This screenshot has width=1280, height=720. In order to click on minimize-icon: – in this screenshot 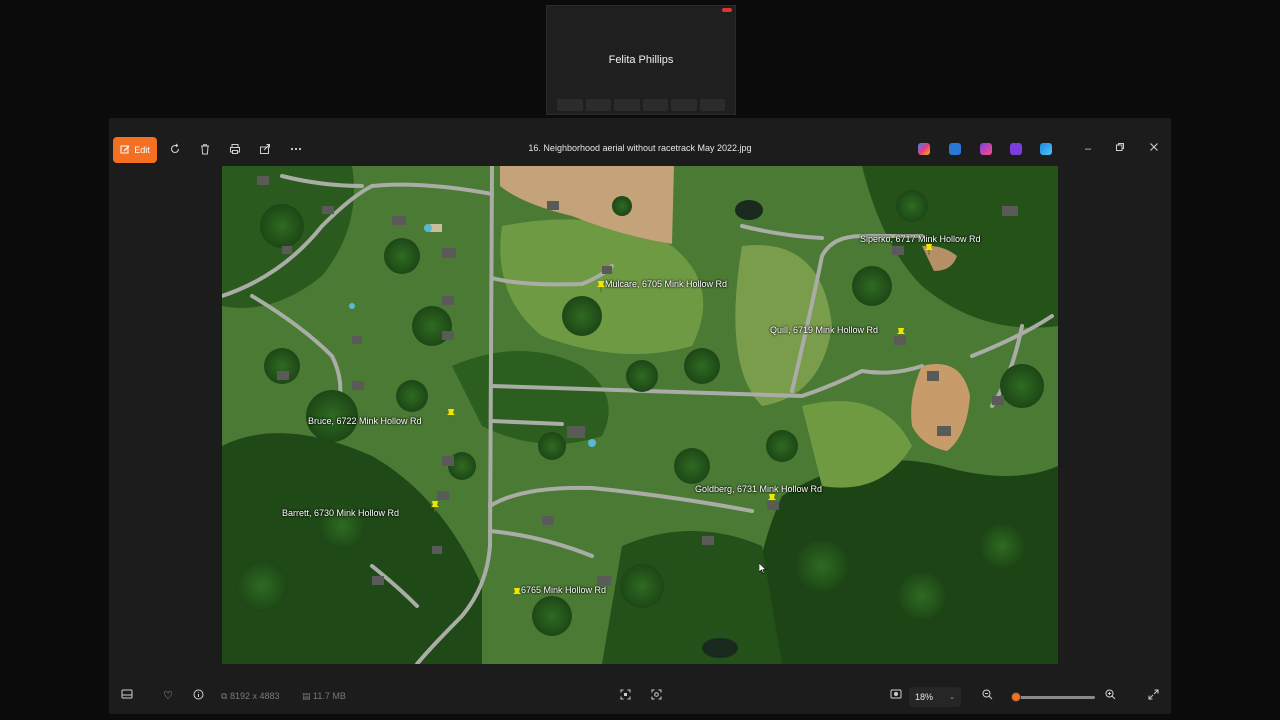, I will do `click(1088, 149)`.